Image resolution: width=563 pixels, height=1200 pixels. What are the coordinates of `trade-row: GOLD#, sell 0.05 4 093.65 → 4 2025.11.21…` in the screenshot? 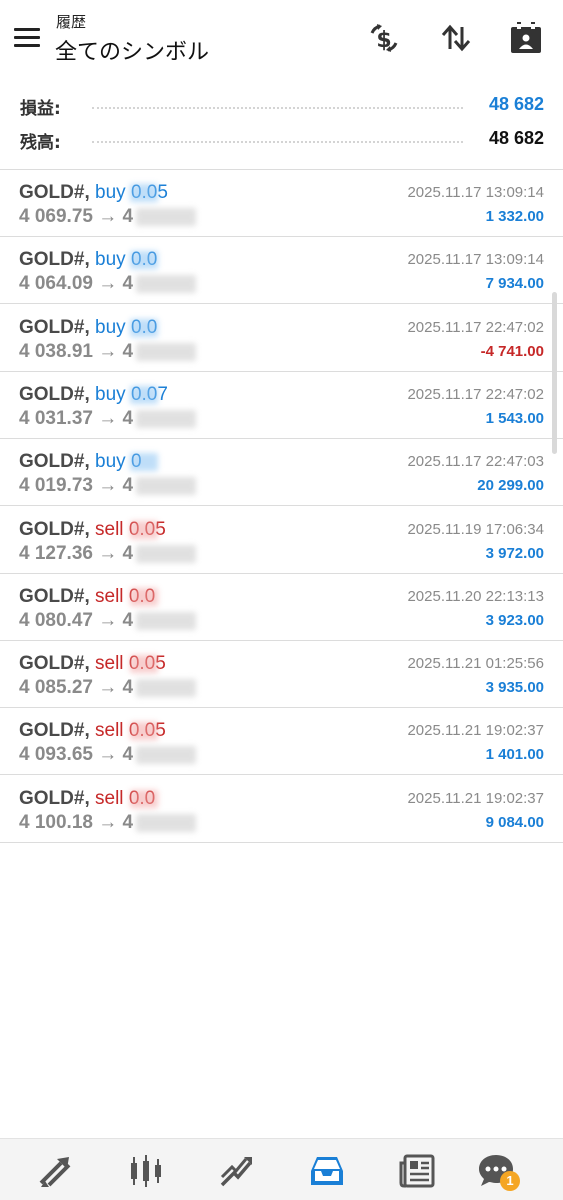 It's located at (281, 742).